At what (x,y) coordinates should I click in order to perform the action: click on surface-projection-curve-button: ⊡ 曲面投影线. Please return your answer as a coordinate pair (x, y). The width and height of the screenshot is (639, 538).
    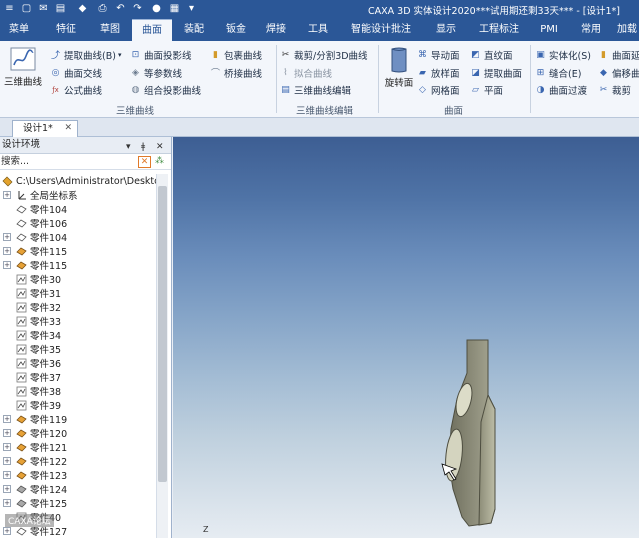
    Looking at the image, I should click on (161, 54).